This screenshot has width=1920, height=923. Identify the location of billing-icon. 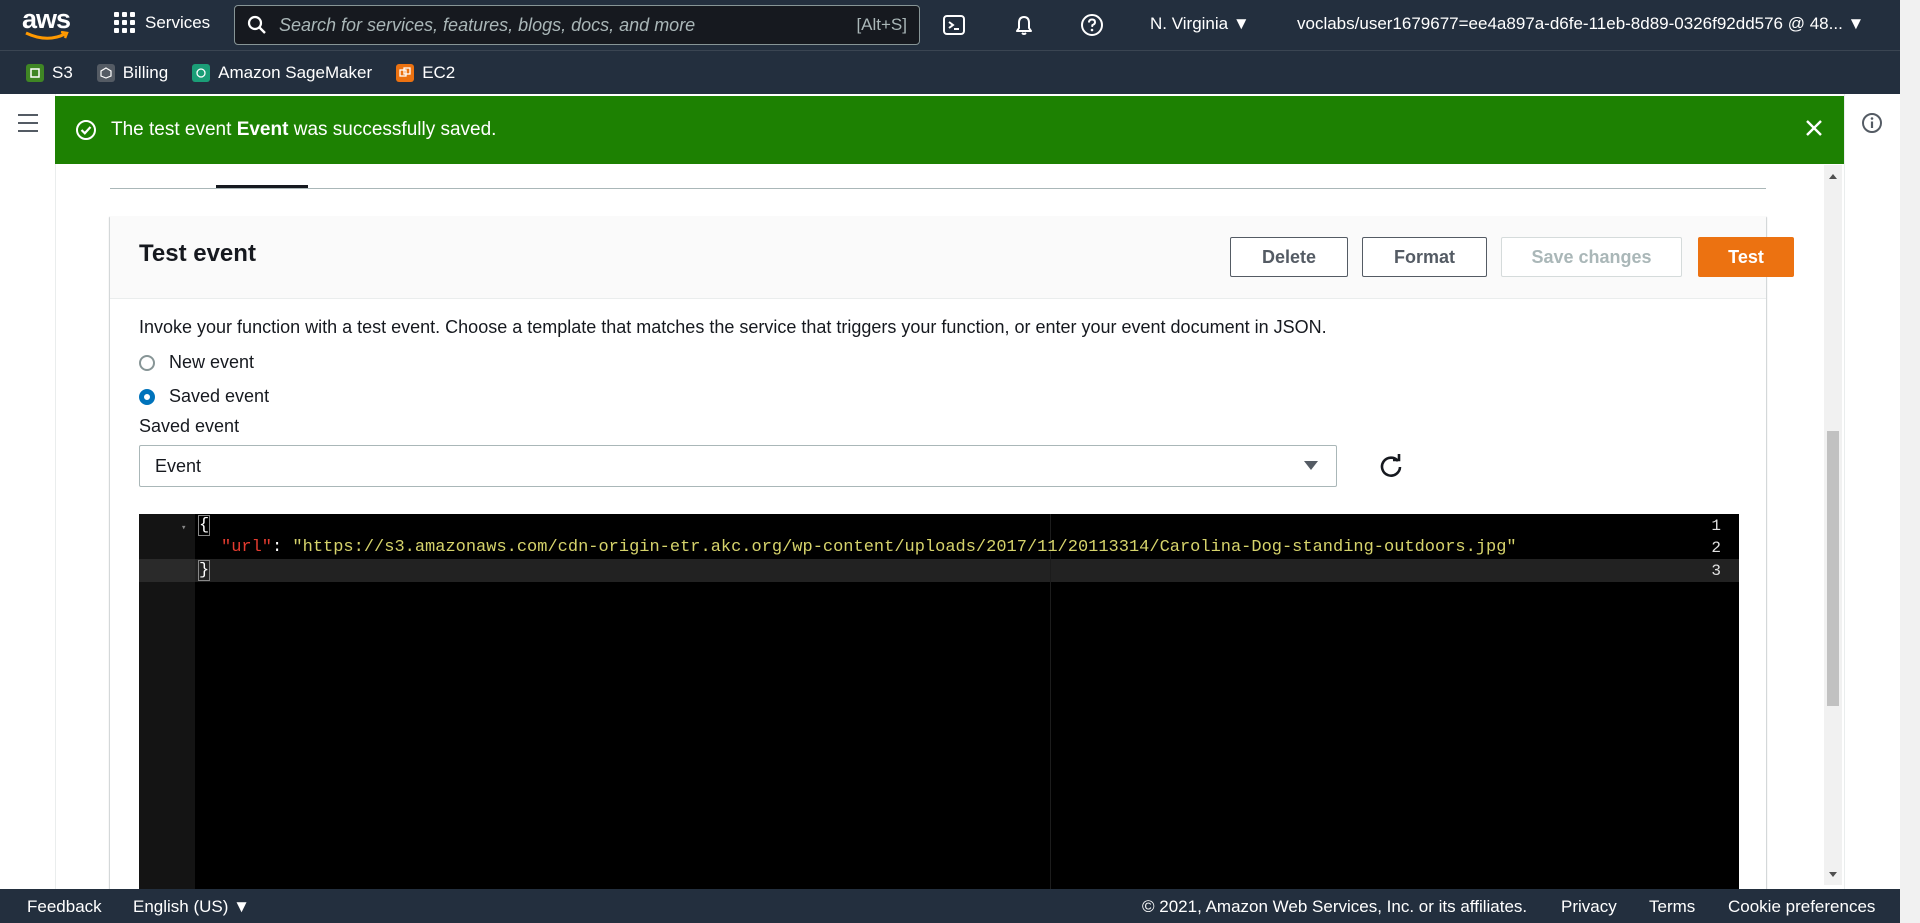
(105, 72).